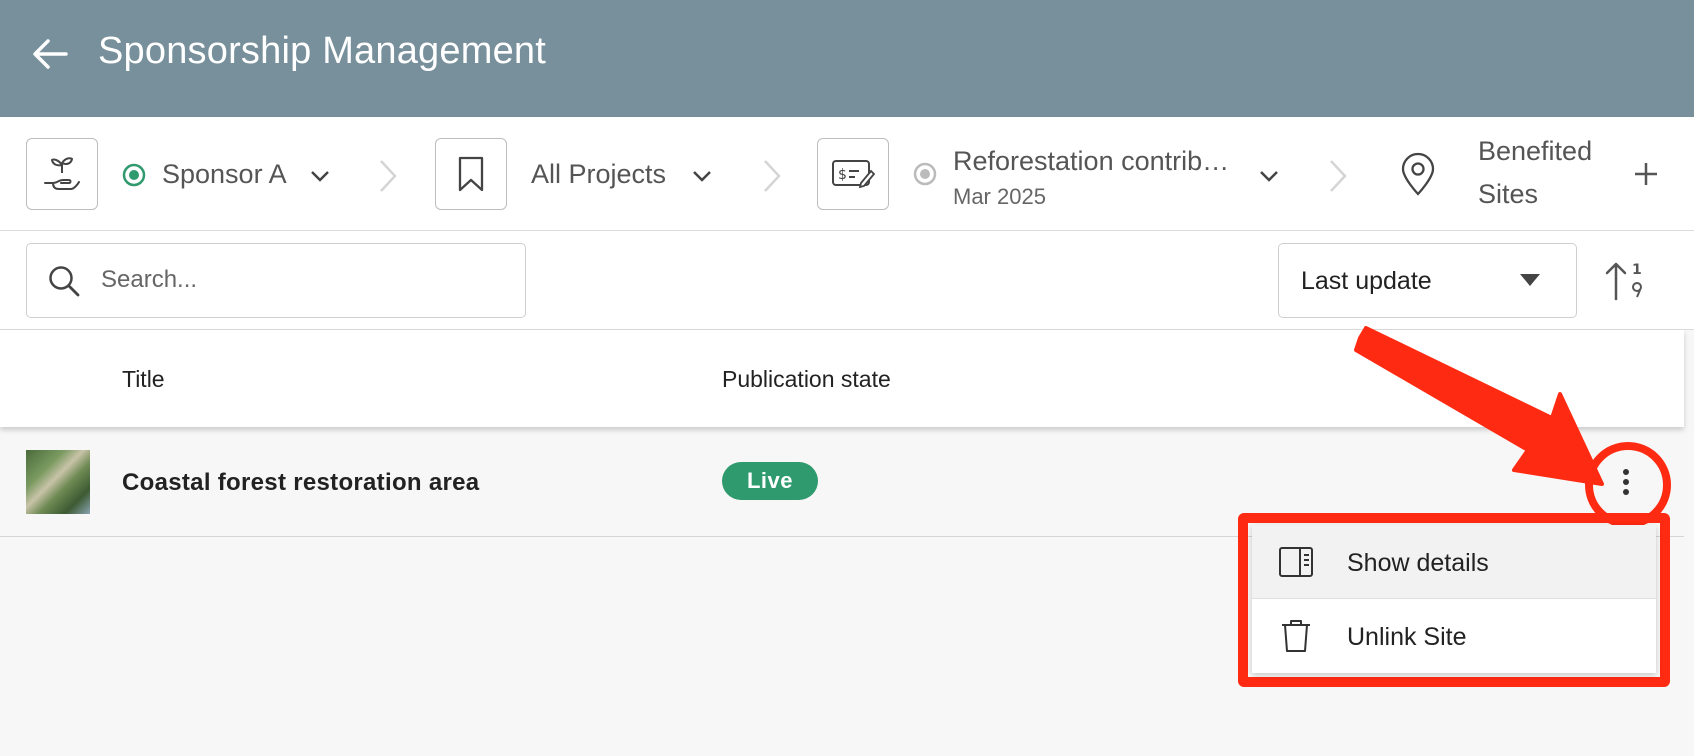  I want to click on side-panel-icon, so click(1296, 562).